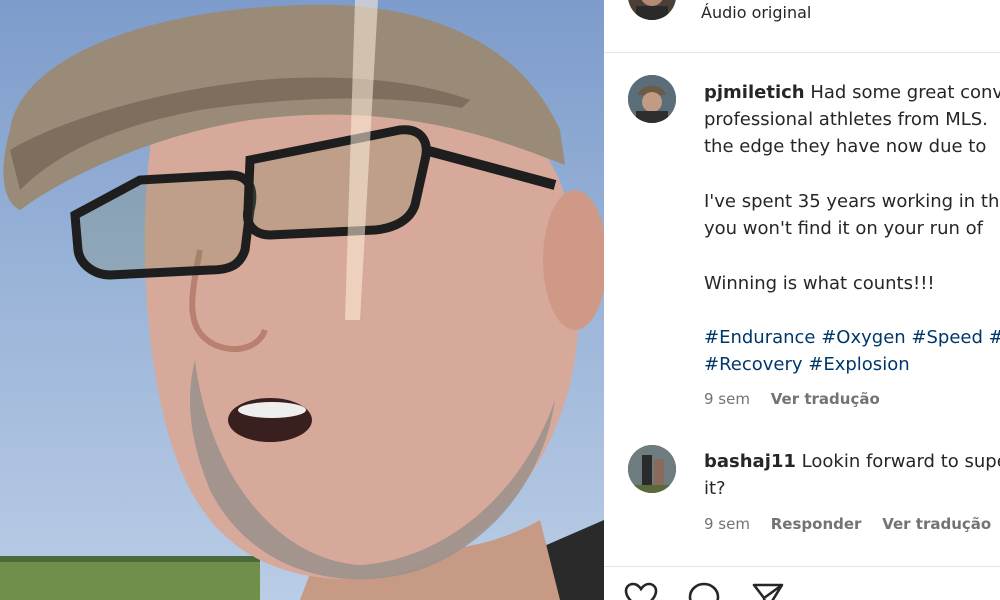 The image size is (1000, 600). Describe the element at coordinates (750, 461) in the screenshot. I see `comment-username: bashaj11` at that location.